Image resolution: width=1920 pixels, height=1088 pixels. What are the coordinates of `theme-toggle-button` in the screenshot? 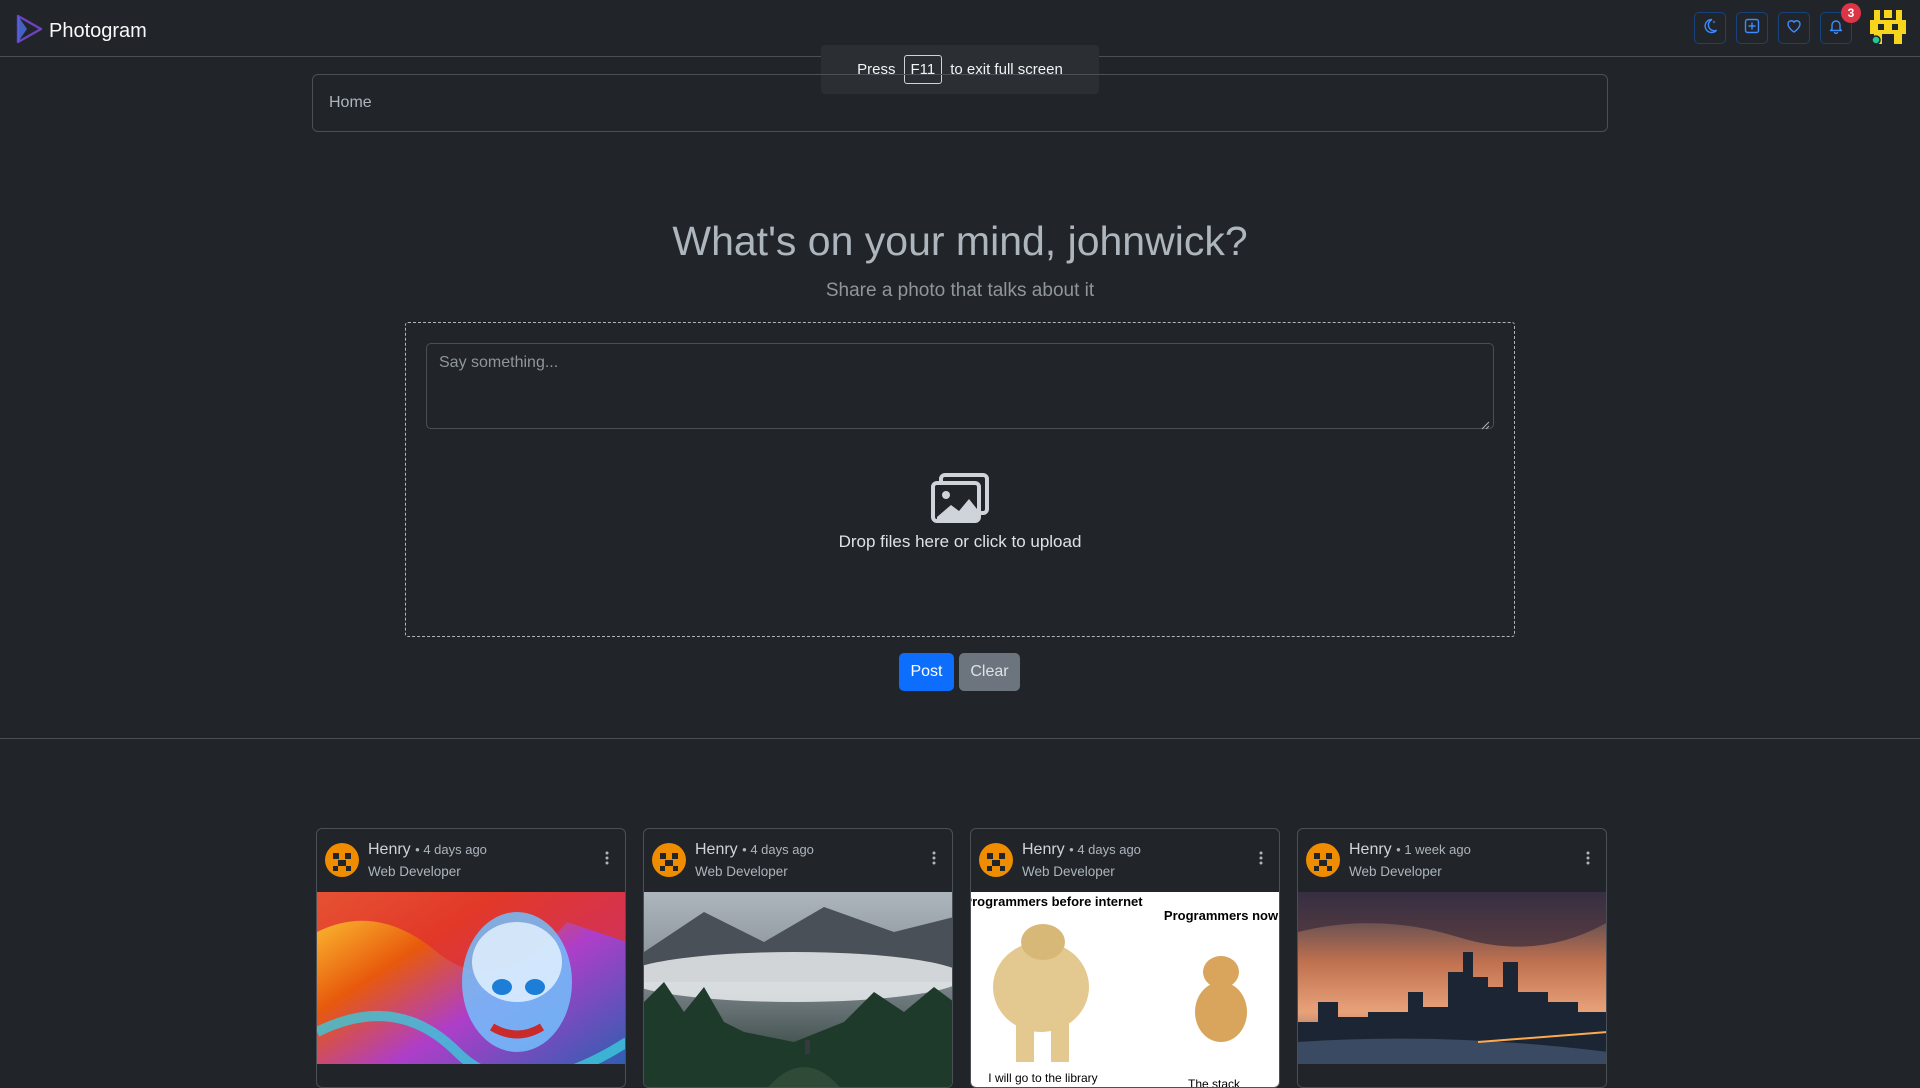 It's located at (1710, 28).